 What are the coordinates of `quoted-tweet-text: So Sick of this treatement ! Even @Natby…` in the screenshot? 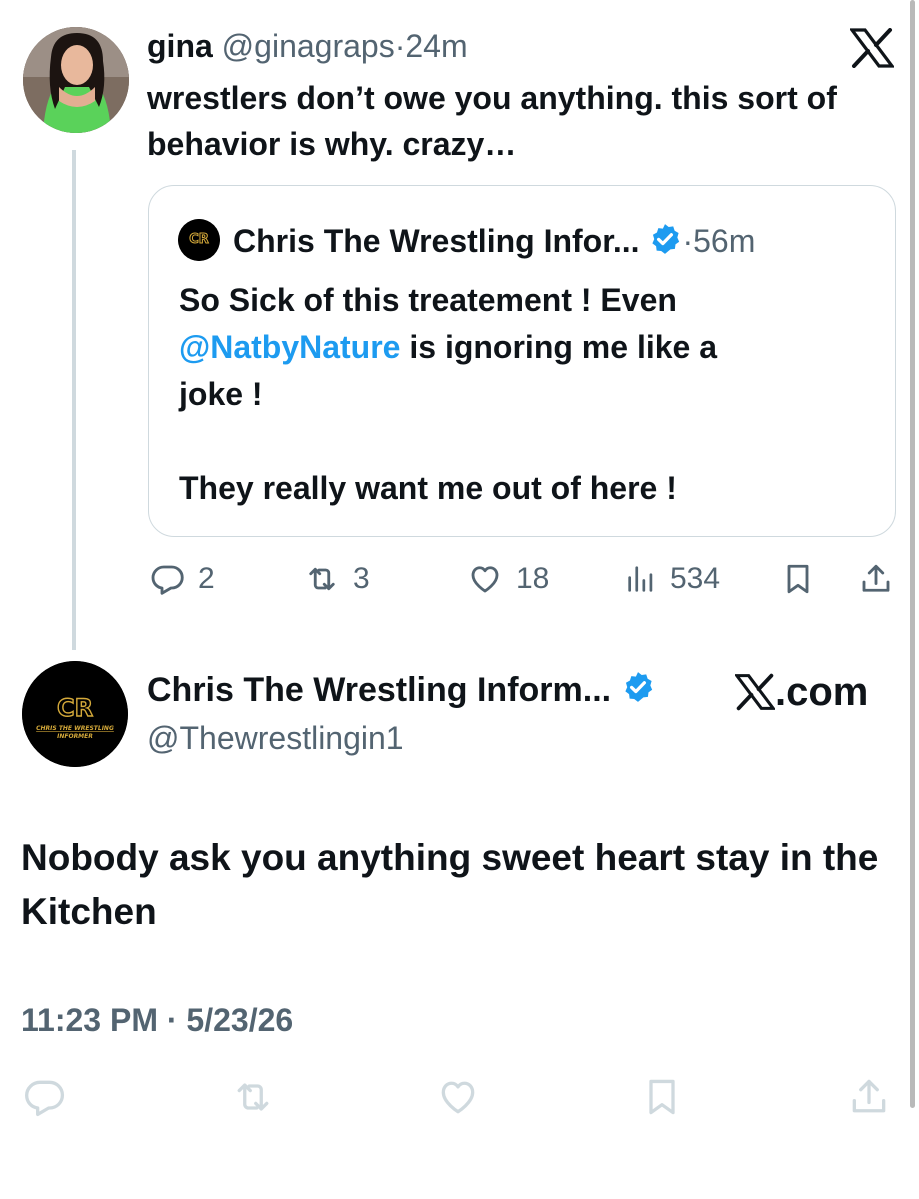 It's located at (524, 394).